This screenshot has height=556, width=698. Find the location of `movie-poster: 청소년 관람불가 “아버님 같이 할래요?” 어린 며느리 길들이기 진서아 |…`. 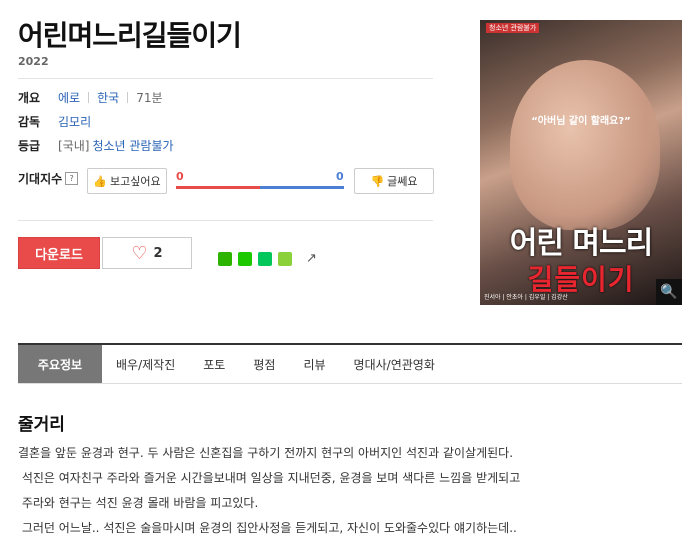

movie-poster: 청소년 관람불가 “아버님 같이 할래요?” 어린 며느리 길들이기 진서아 |… is located at coordinates (581, 162).